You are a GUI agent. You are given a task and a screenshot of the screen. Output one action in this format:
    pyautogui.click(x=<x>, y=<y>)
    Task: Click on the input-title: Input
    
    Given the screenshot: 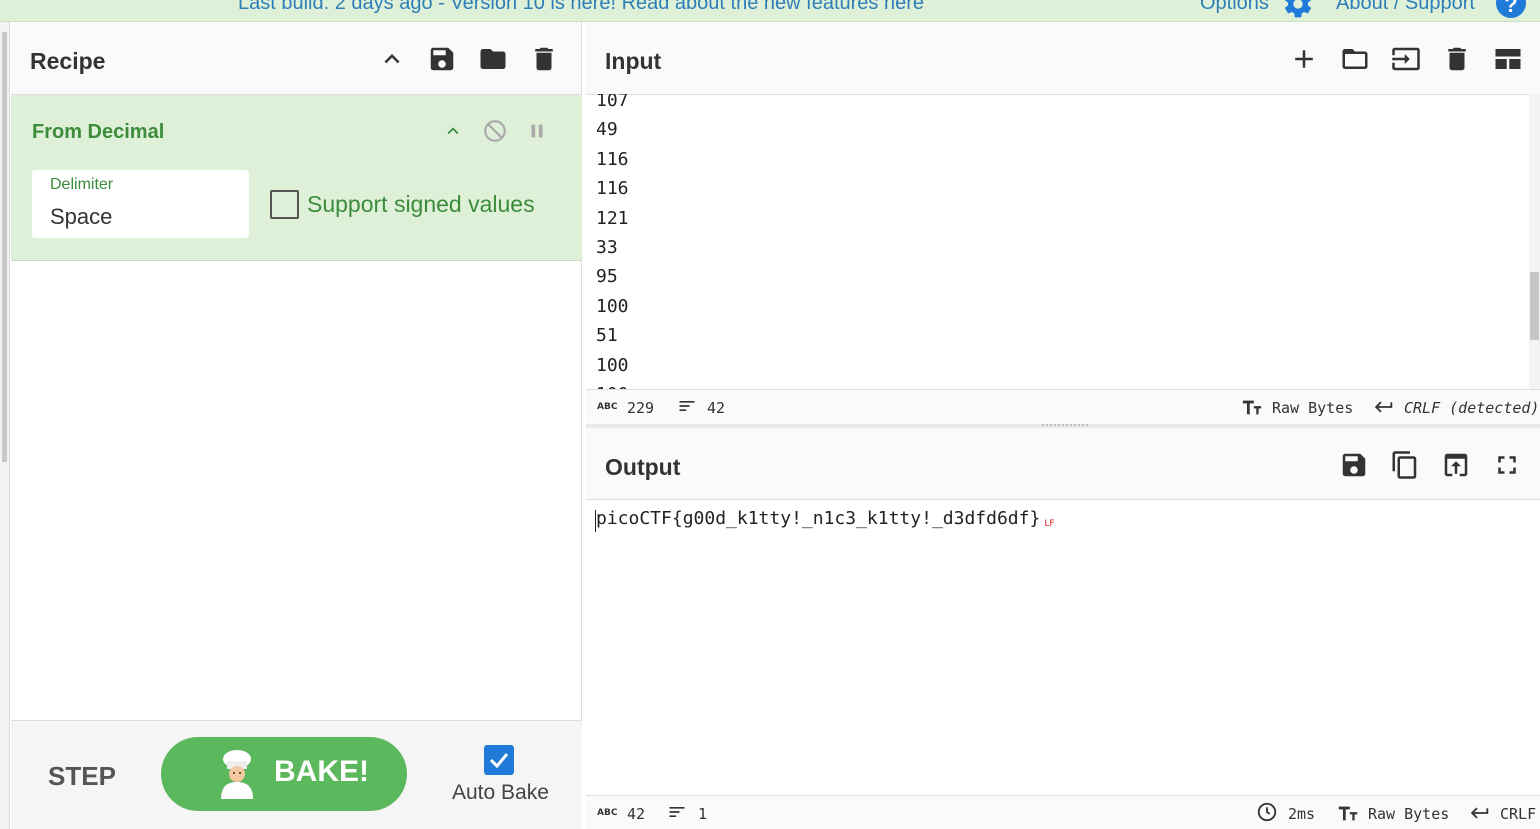 What is the action you would take?
    pyautogui.click(x=633, y=61)
    